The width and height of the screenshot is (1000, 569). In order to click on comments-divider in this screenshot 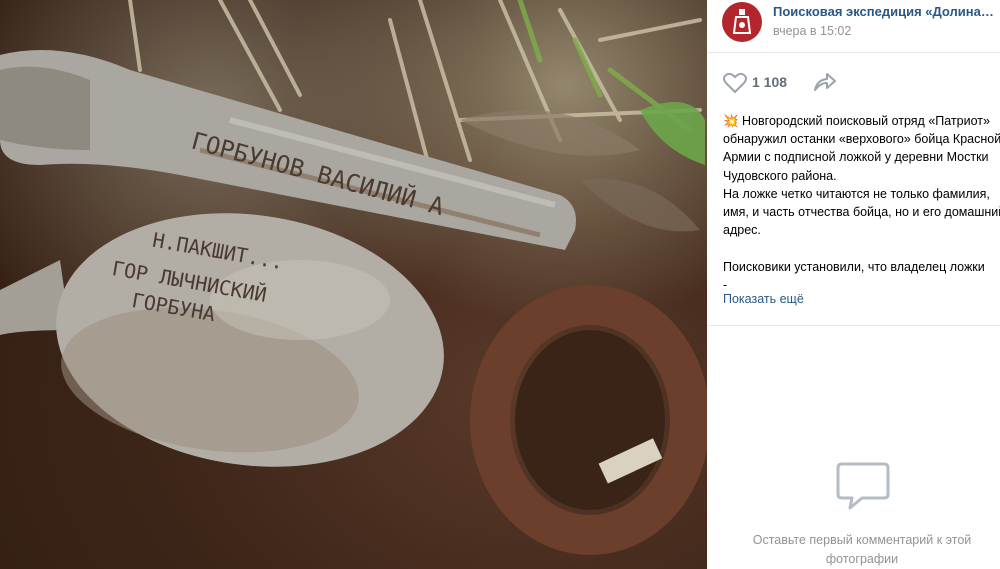, I will do `click(853, 325)`.